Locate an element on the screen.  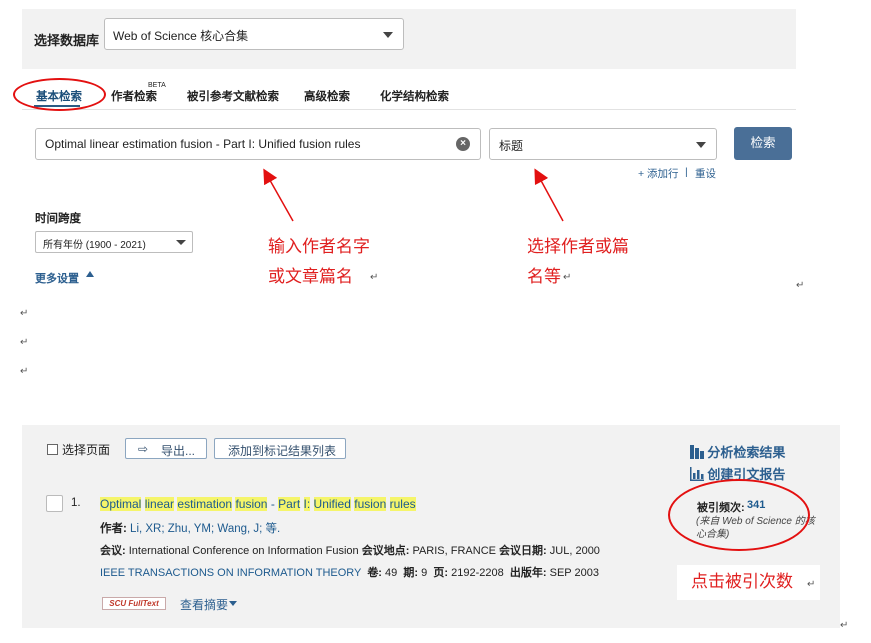
arrow-to-search-input is located at coordinates (278, 195).